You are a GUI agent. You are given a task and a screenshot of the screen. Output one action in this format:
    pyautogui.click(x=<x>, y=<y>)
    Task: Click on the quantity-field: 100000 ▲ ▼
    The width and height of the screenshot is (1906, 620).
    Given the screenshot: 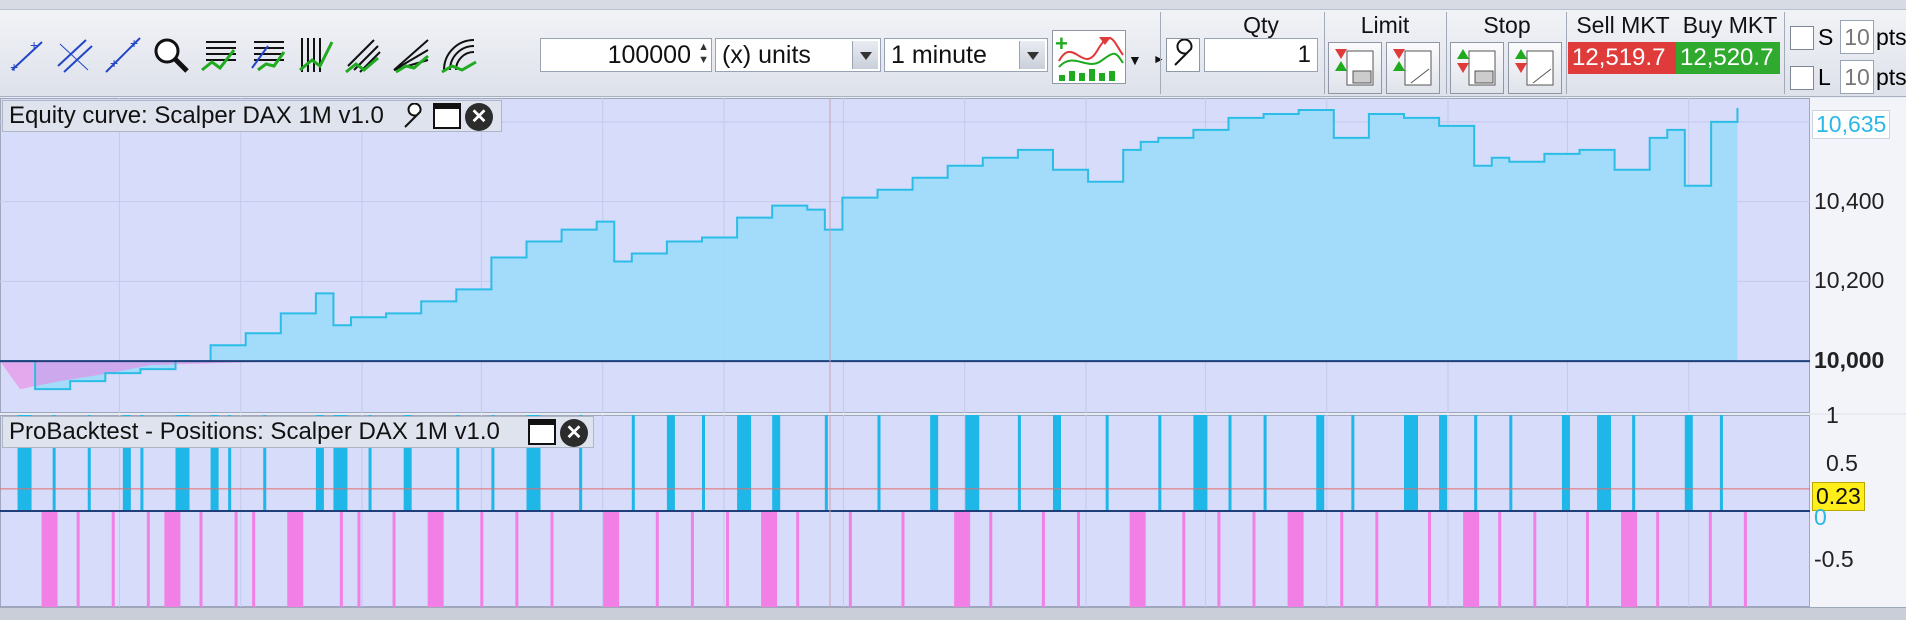 What is the action you would take?
    pyautogui.click(x=626, y=55)
    